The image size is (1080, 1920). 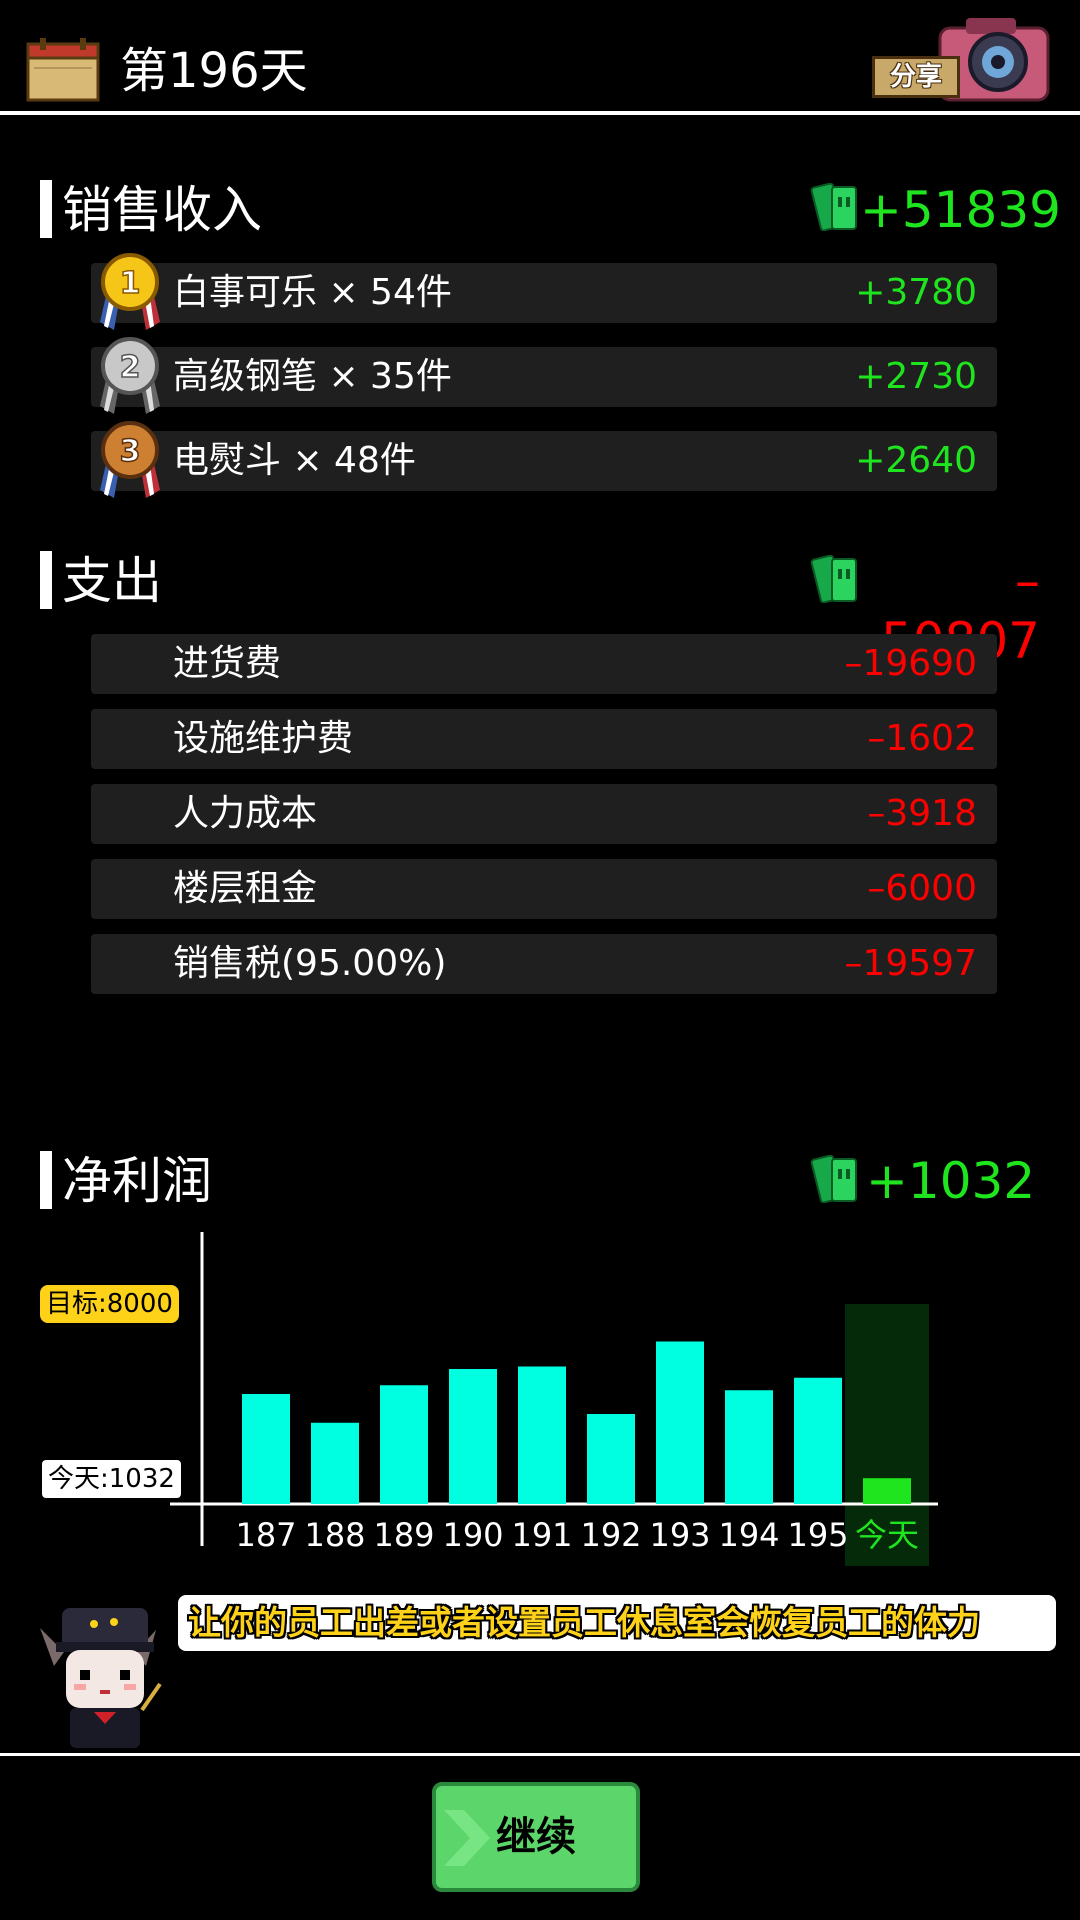 What do you see at coordinates (540, 1754) in the screenshot?
I see `footer-divider` at bounding box center [540, 1754].